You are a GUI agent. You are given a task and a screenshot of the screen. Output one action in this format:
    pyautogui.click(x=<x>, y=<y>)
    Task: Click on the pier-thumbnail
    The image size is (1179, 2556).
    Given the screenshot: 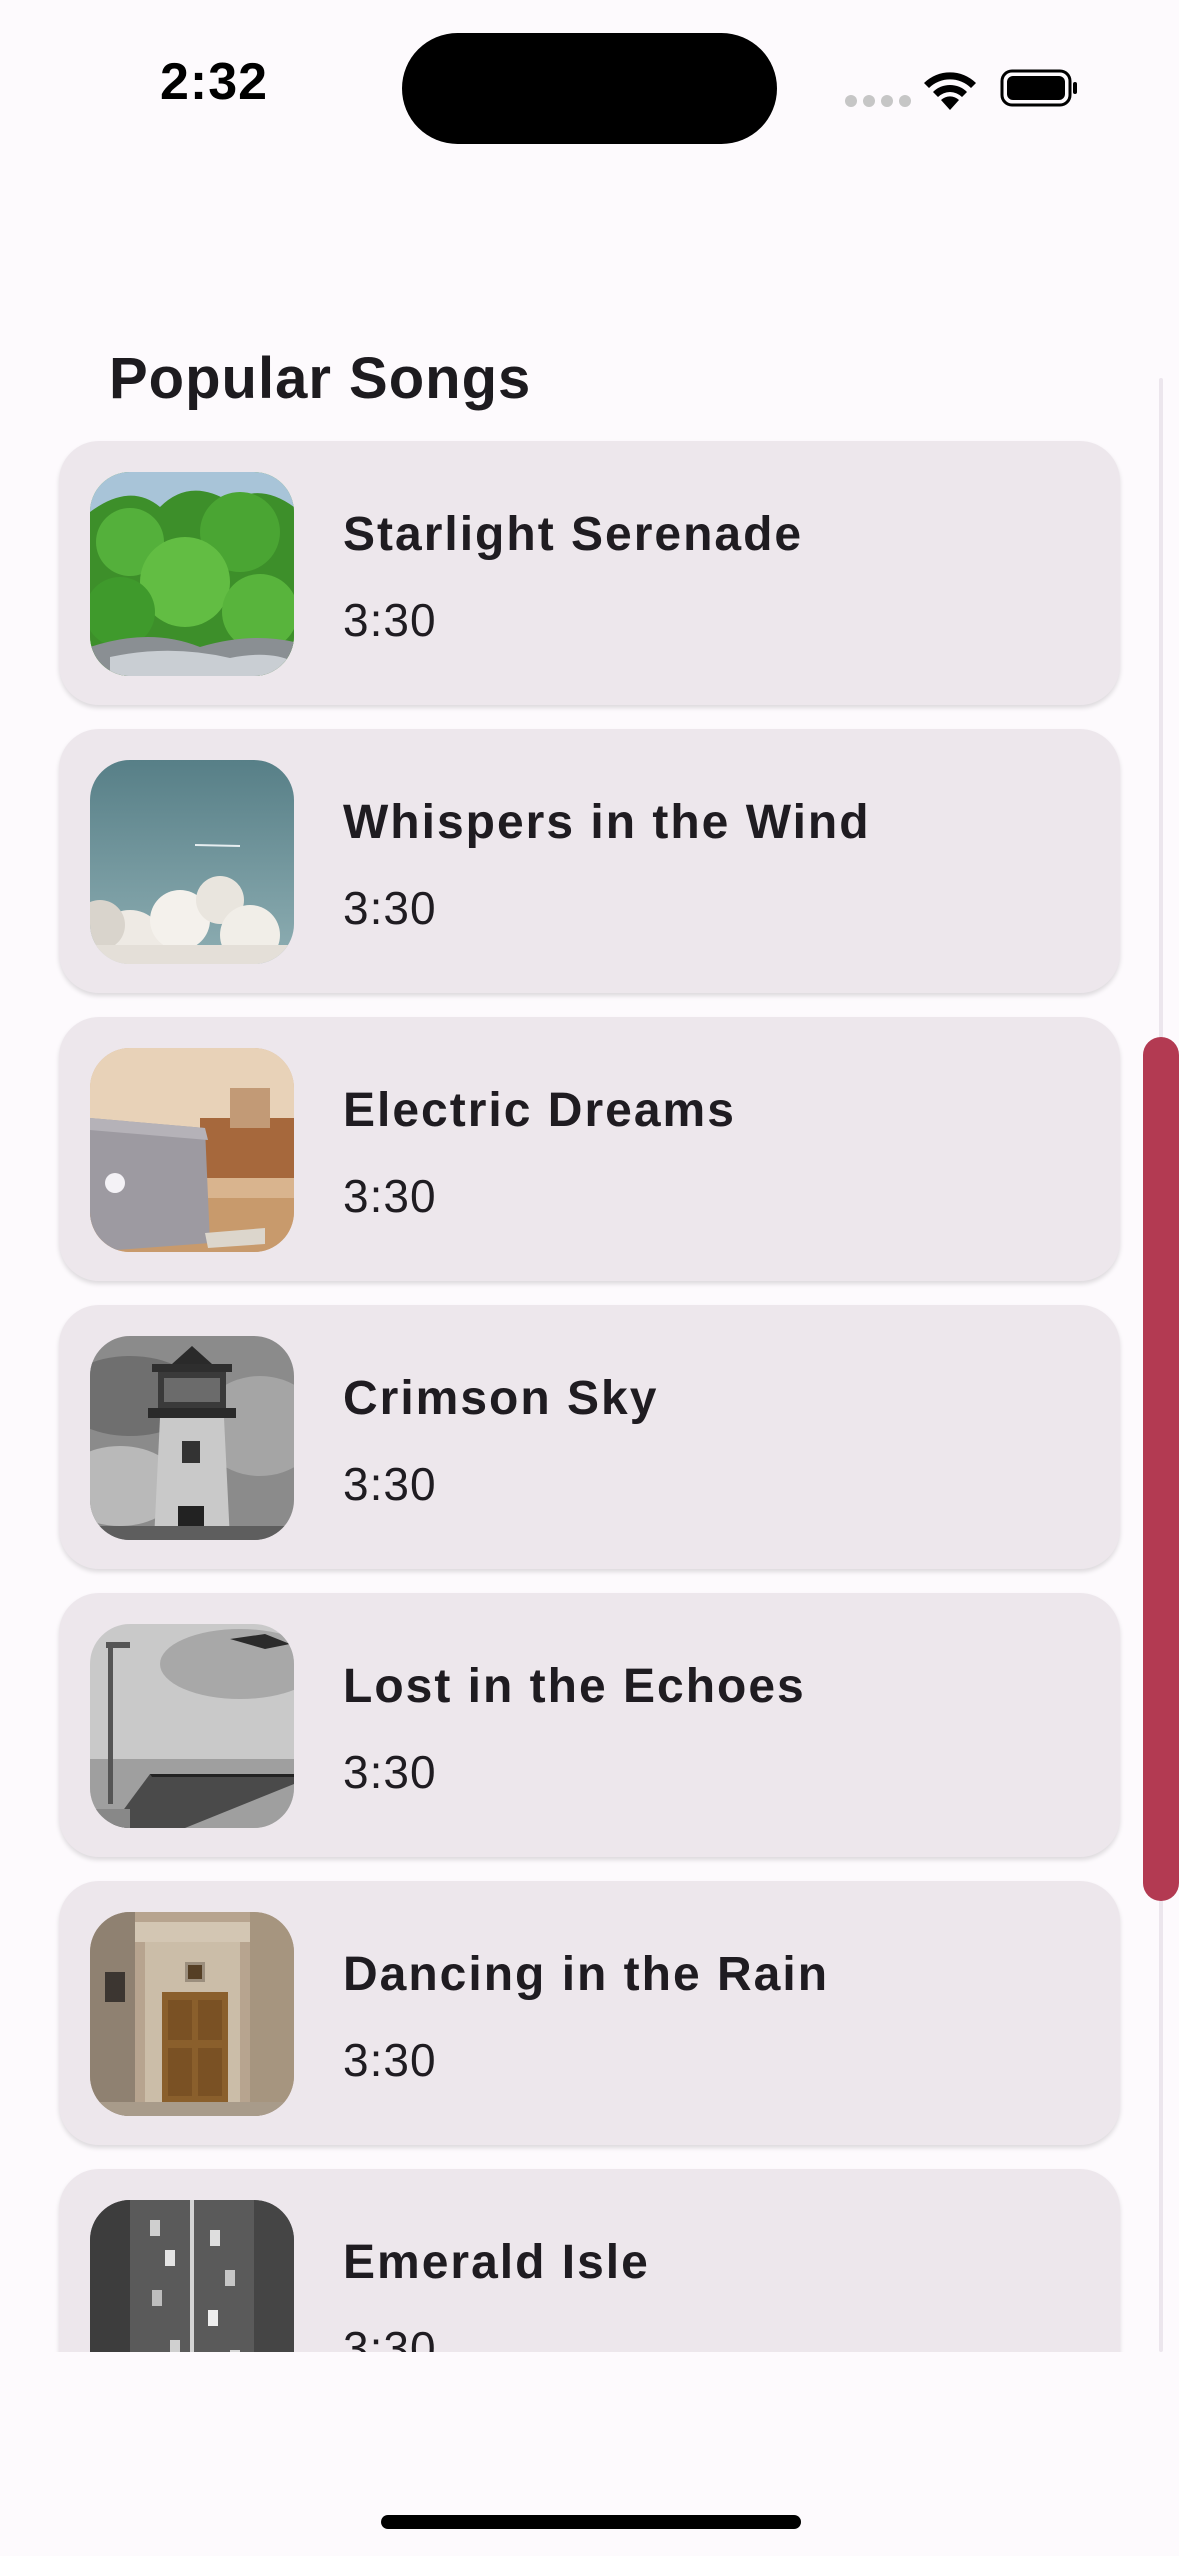 What is the action you would take?
    pyautogui.click(x=192, y=1726)
    